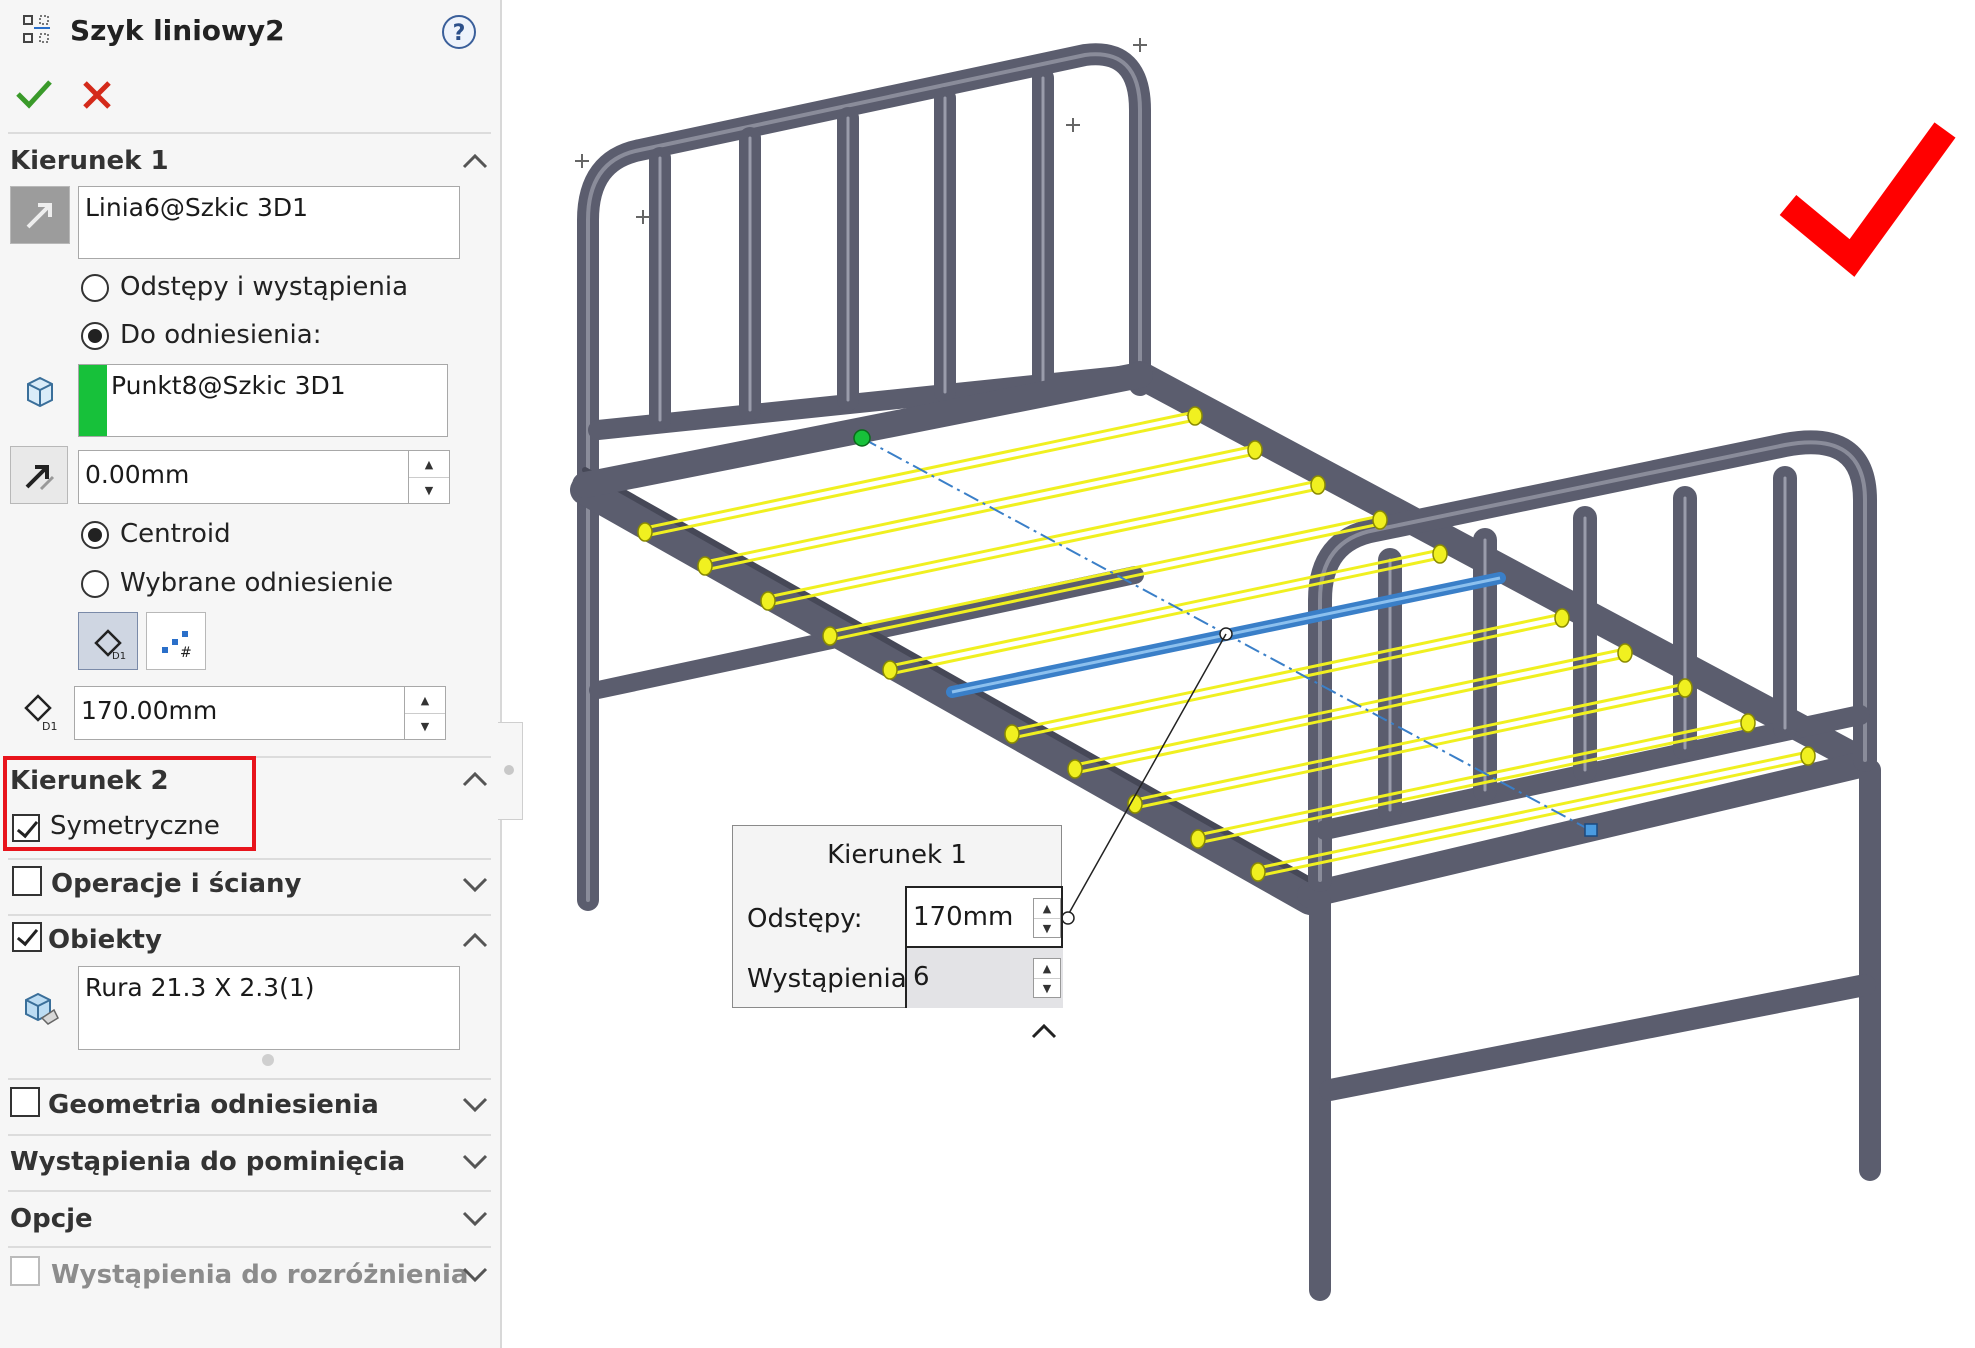 Image resolution: width=1975 pixels, height=1348 pixels. I want to click on offset-direction-button, so click(39, 475).